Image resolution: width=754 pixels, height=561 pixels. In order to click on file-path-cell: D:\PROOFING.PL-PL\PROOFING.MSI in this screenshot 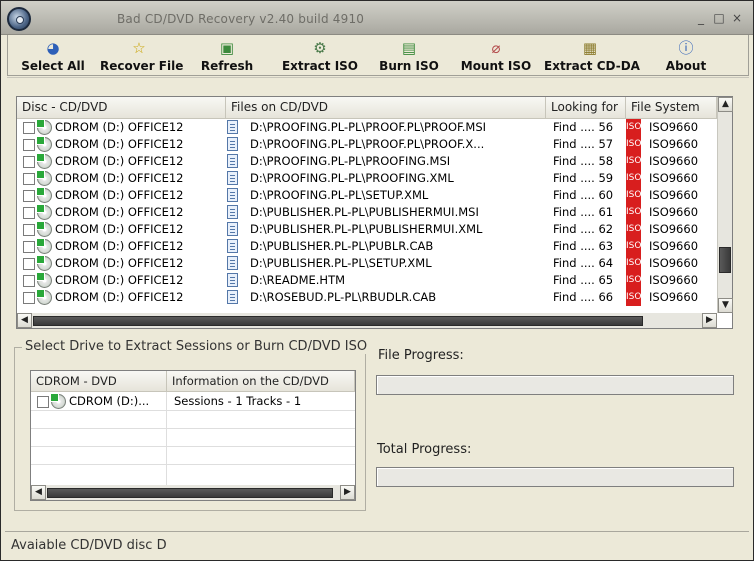, I will do `click(350, 161)`.